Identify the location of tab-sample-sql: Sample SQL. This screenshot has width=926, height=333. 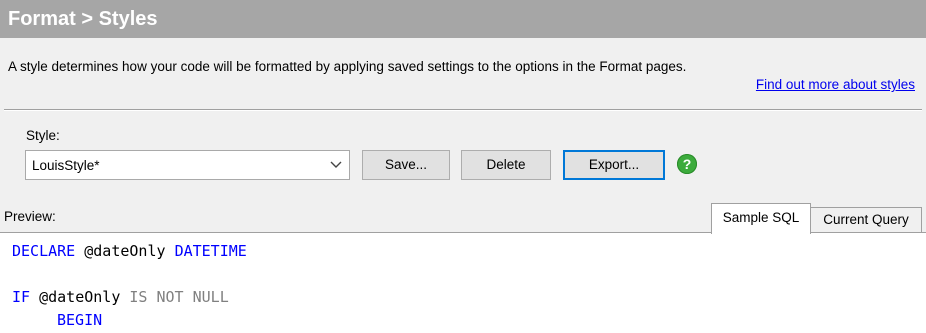
(761, 218).